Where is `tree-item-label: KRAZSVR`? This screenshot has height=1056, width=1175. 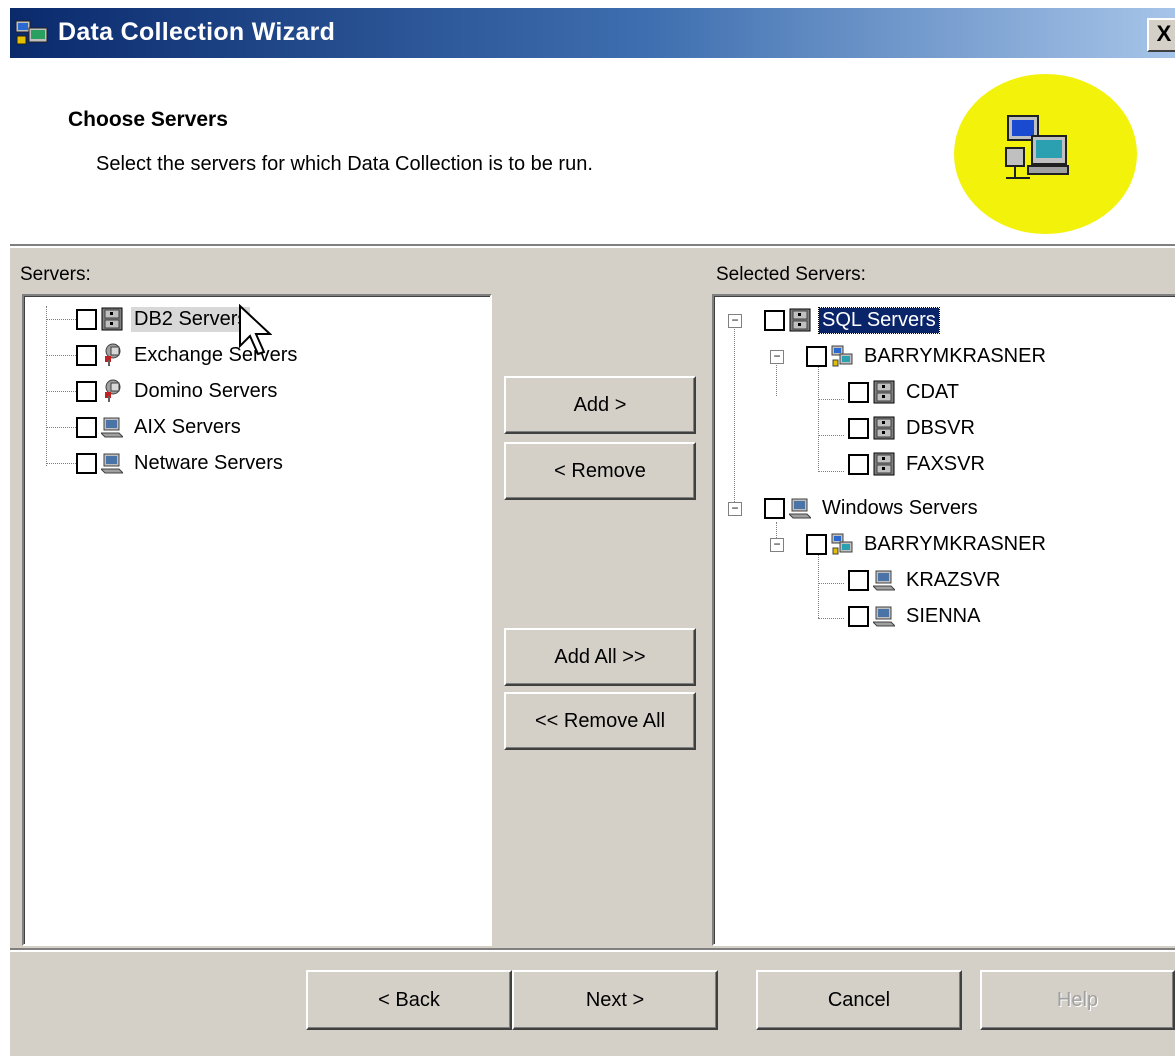
tree-item-label: KRAZSVR is located at coordinates (953, 579).